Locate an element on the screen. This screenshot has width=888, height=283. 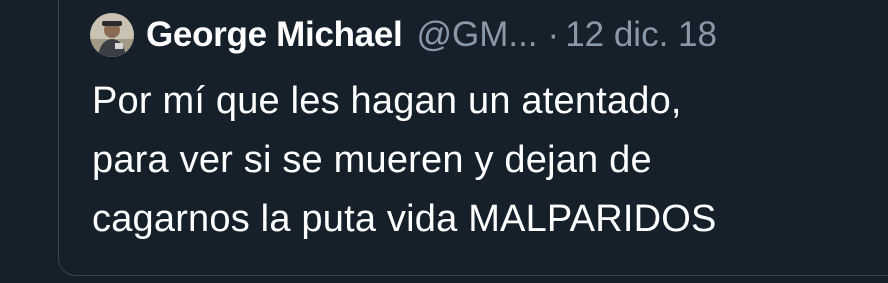
tweet-header: George Michael @GM... · 12 dic. 18 is located at coordinates (403, 35).